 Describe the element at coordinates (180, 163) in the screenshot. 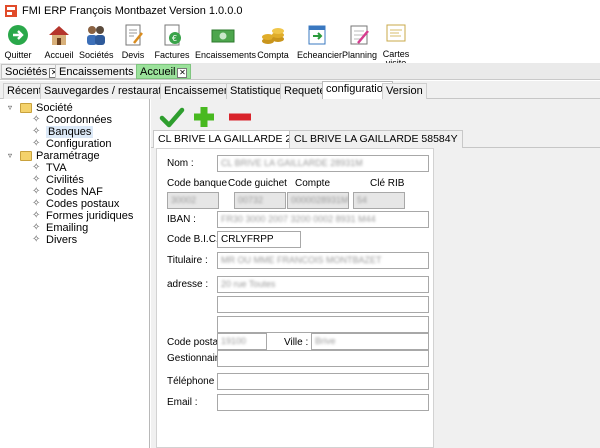

I see `nom-label: Nom :` at that location.